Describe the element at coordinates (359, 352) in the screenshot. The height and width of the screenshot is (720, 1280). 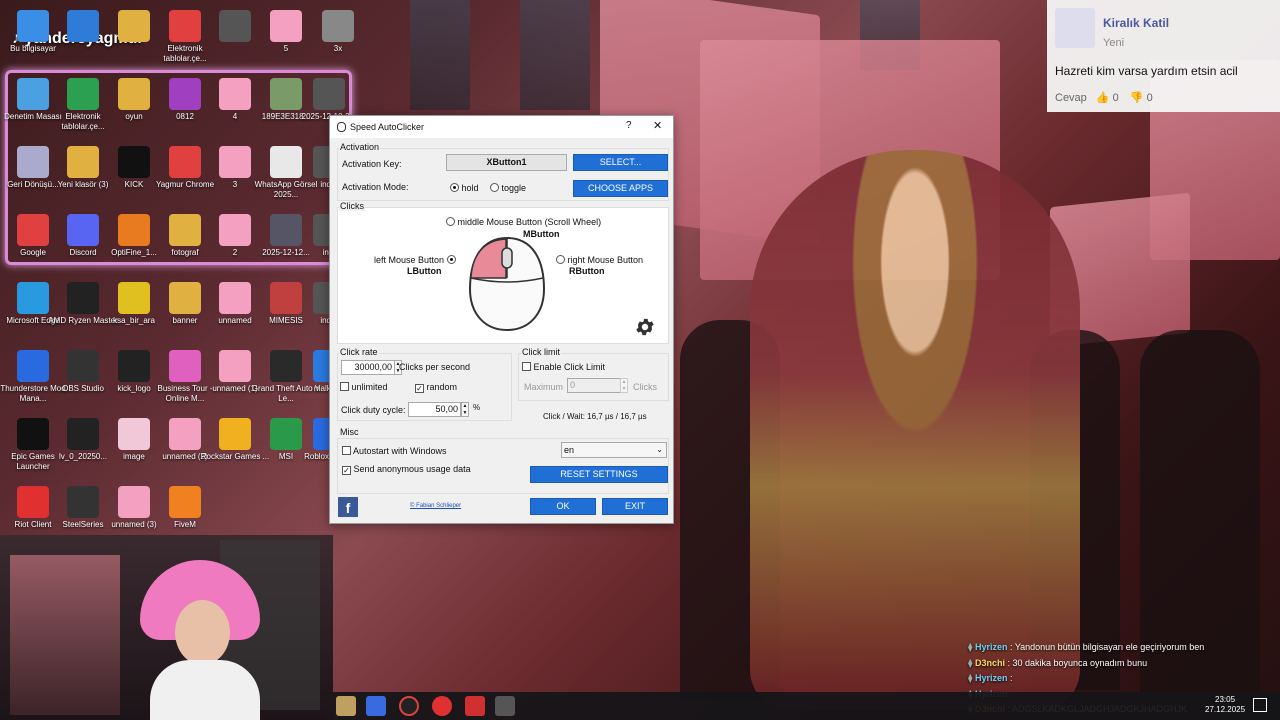
I see `click-rate-group-label: Click rate` at that location.